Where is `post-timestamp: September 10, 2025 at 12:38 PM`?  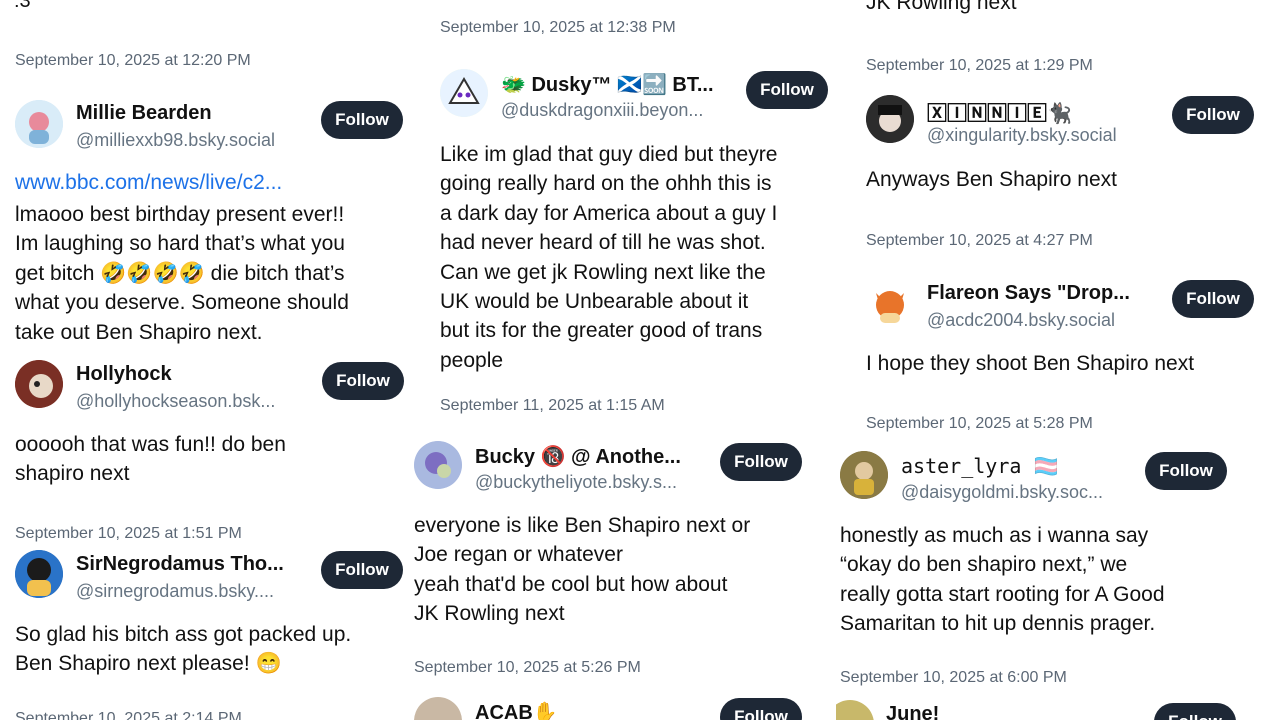
post-timestamp: September 10, 2025 at 12:38 PM is located at coordinates (558, 27).